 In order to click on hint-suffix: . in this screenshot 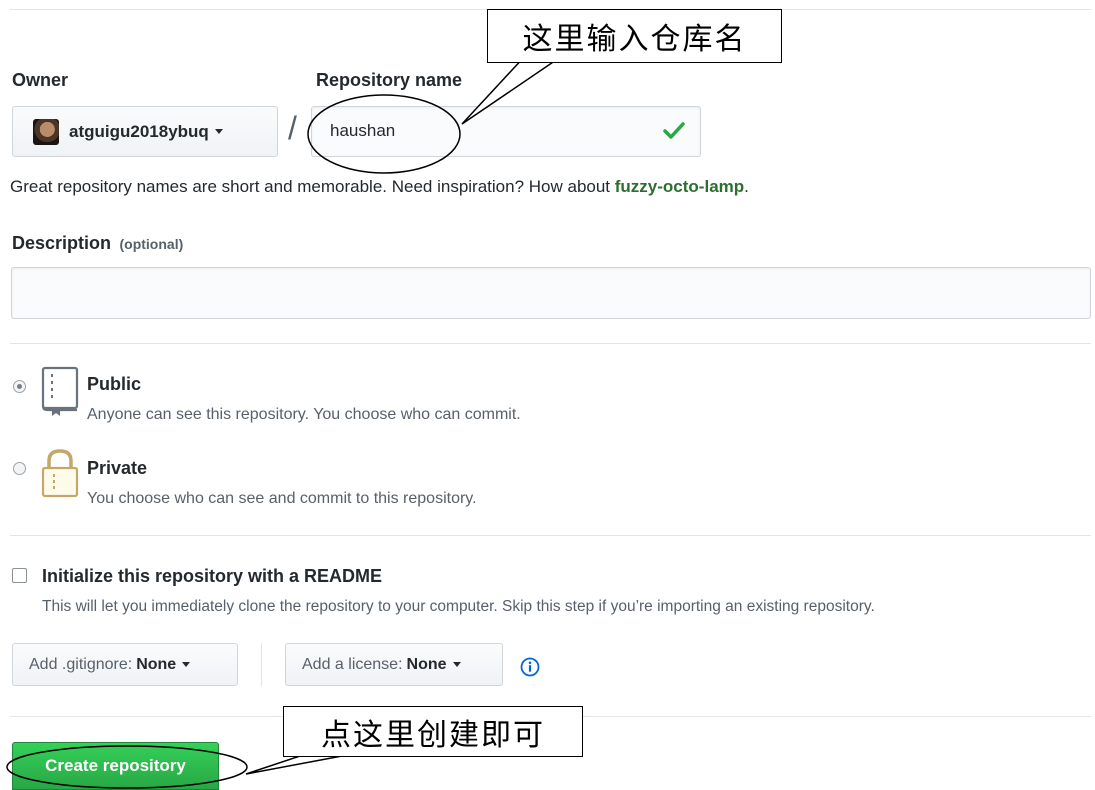, I will do `click(746, 186)`.